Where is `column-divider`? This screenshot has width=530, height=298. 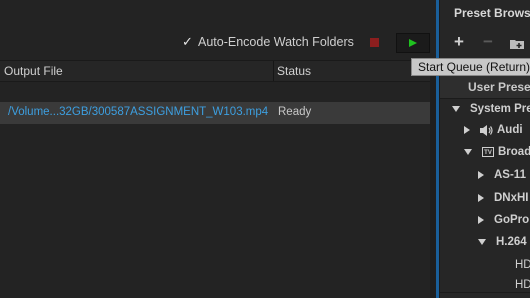
column-divider is located at coordinates (273, 71).